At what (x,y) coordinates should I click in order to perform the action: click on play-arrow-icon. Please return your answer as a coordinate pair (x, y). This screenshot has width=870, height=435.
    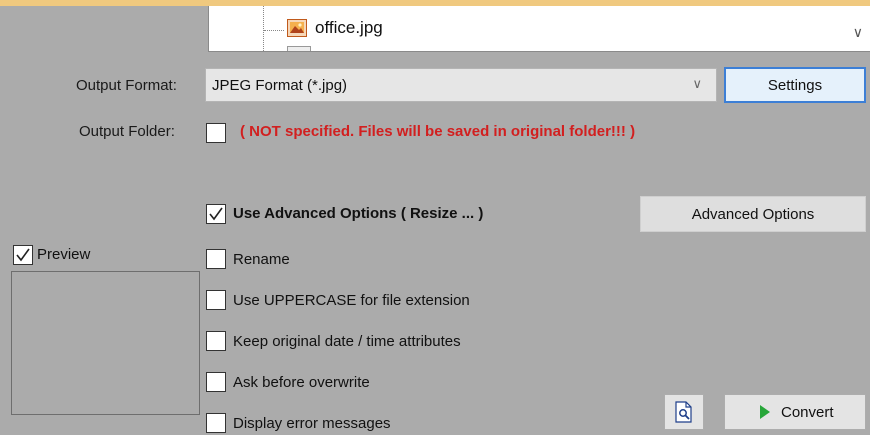
    Looking at the image, I should click on (765, 412).